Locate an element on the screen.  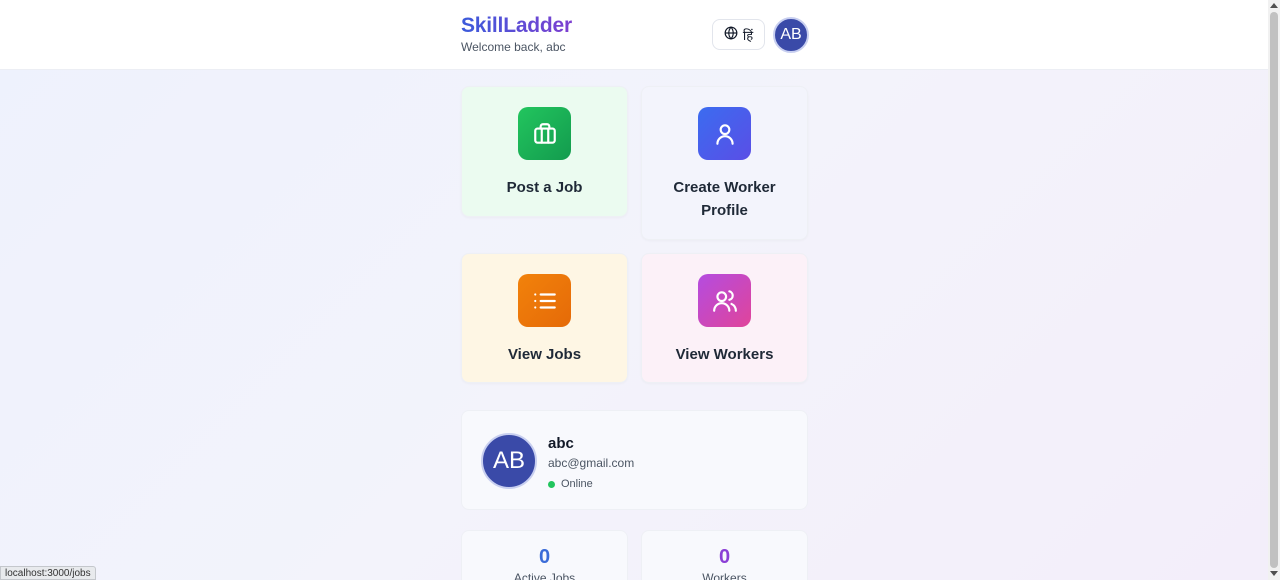
scrollbar-thumb is located at coordinates (1274, 290).